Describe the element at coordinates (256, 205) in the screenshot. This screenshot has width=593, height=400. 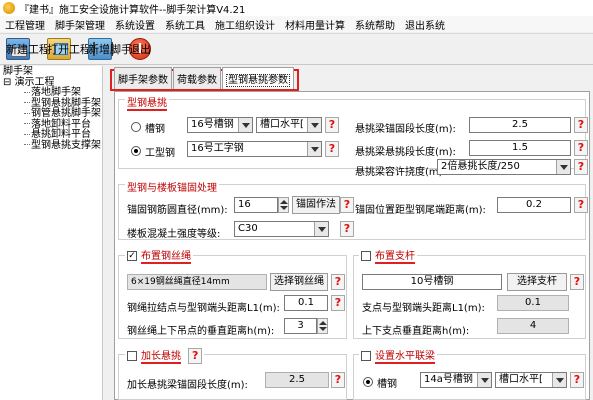
I see `bar-diameter-input: 16` at that location.